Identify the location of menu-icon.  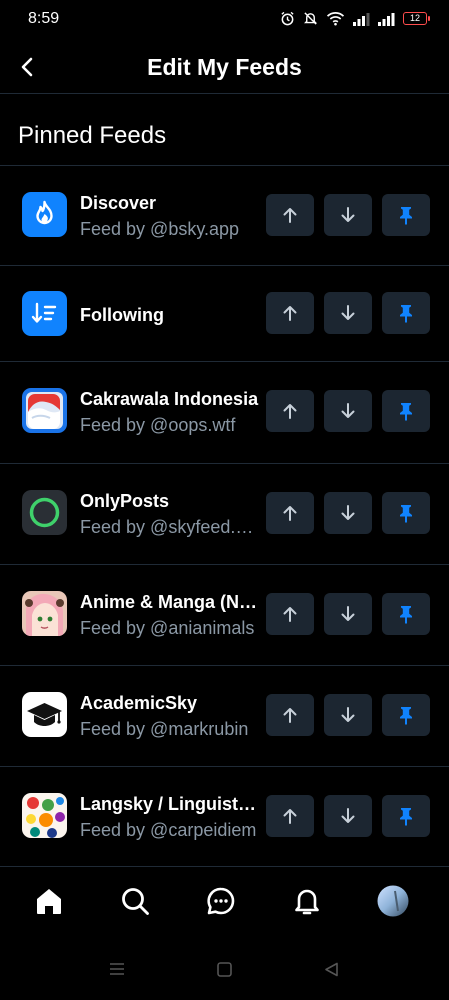
(117, 969).